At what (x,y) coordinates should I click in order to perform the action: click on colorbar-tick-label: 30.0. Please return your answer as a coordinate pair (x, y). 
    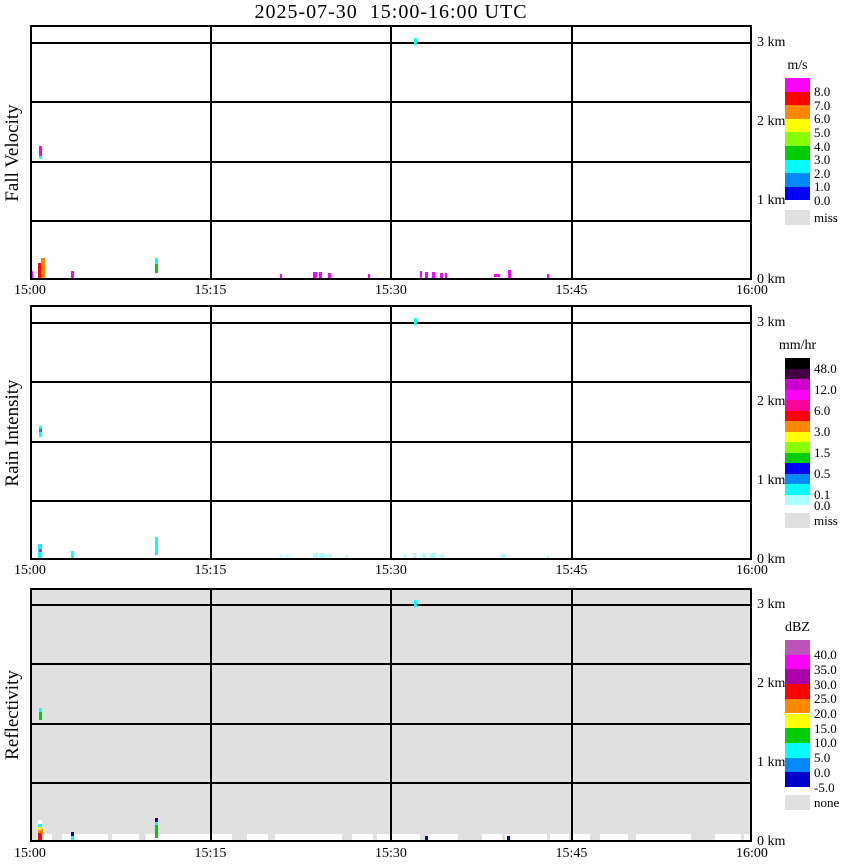
    Looking at the image, I should click on (825, 684).